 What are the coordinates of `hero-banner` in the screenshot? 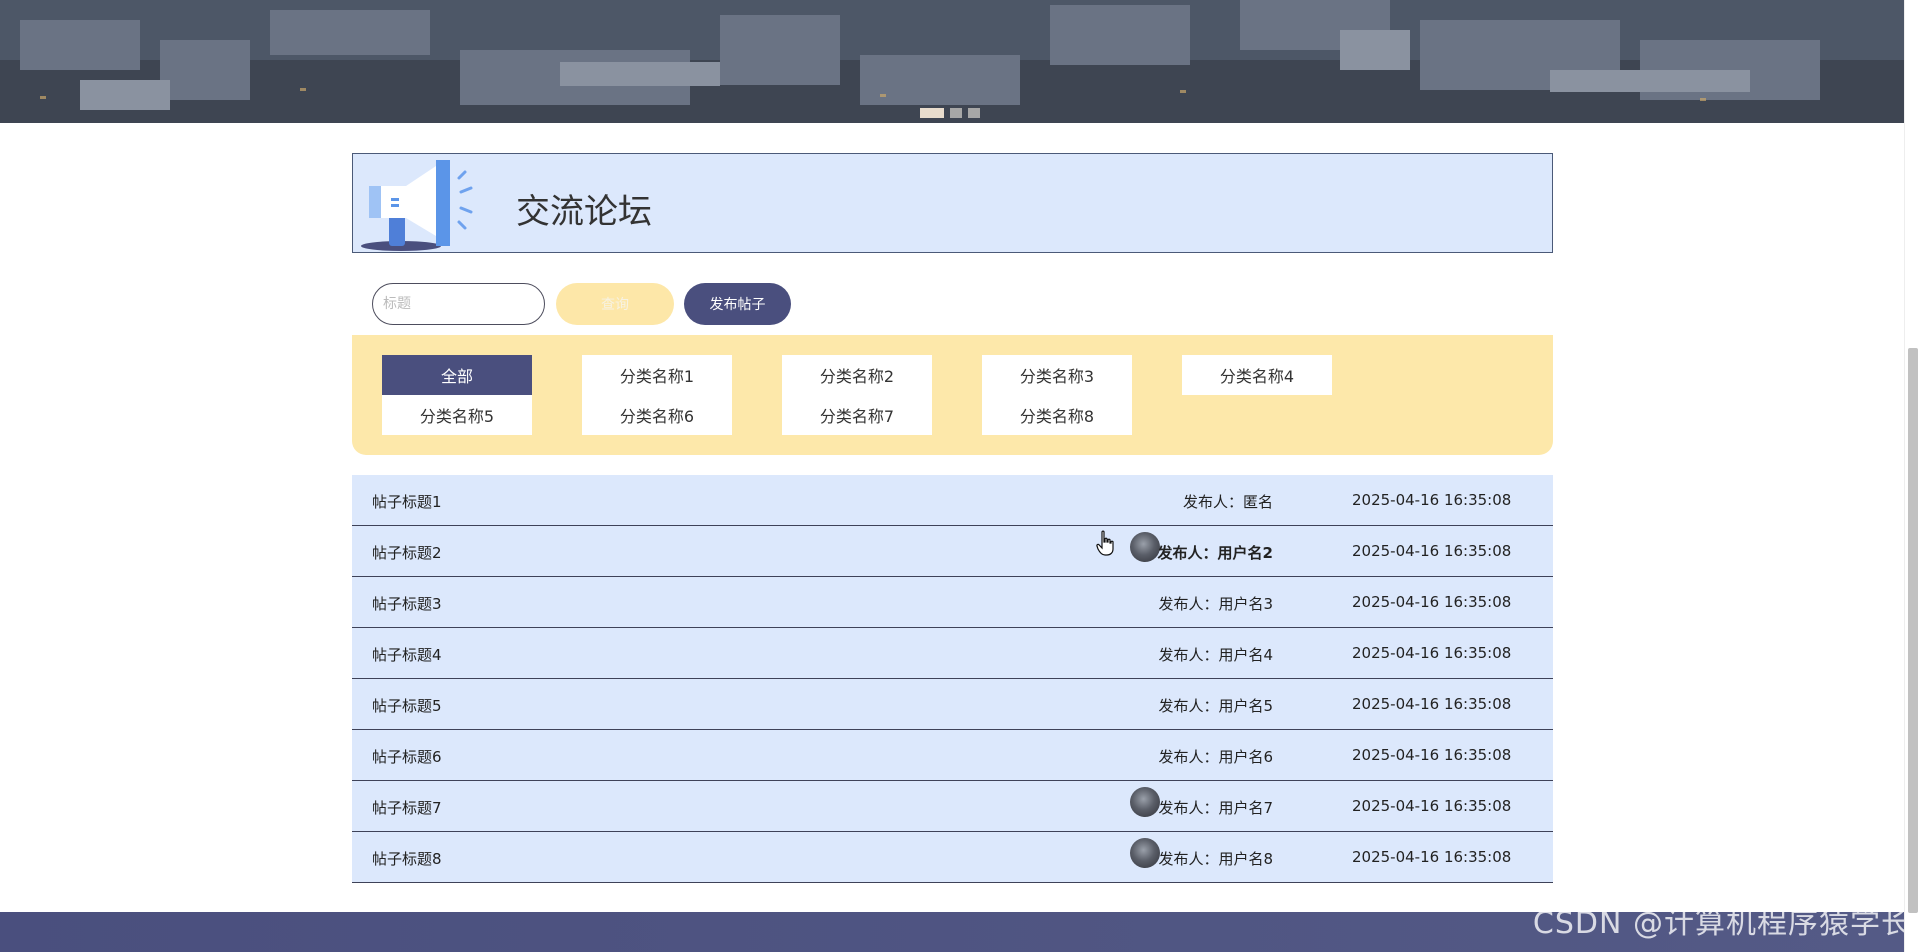 It's located at (952, 61).